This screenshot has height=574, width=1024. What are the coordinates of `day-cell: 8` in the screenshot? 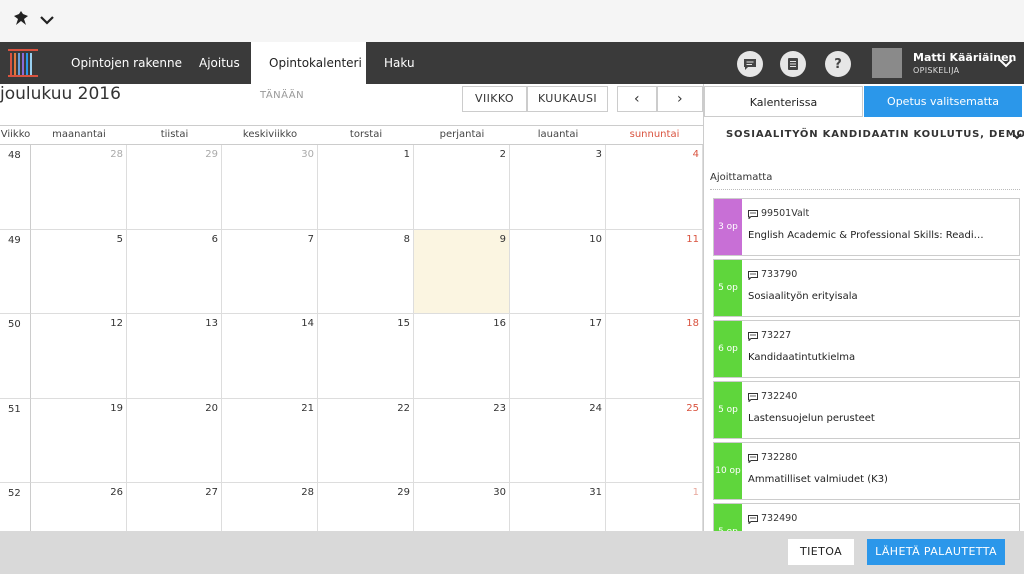 It's located at (366, 271).